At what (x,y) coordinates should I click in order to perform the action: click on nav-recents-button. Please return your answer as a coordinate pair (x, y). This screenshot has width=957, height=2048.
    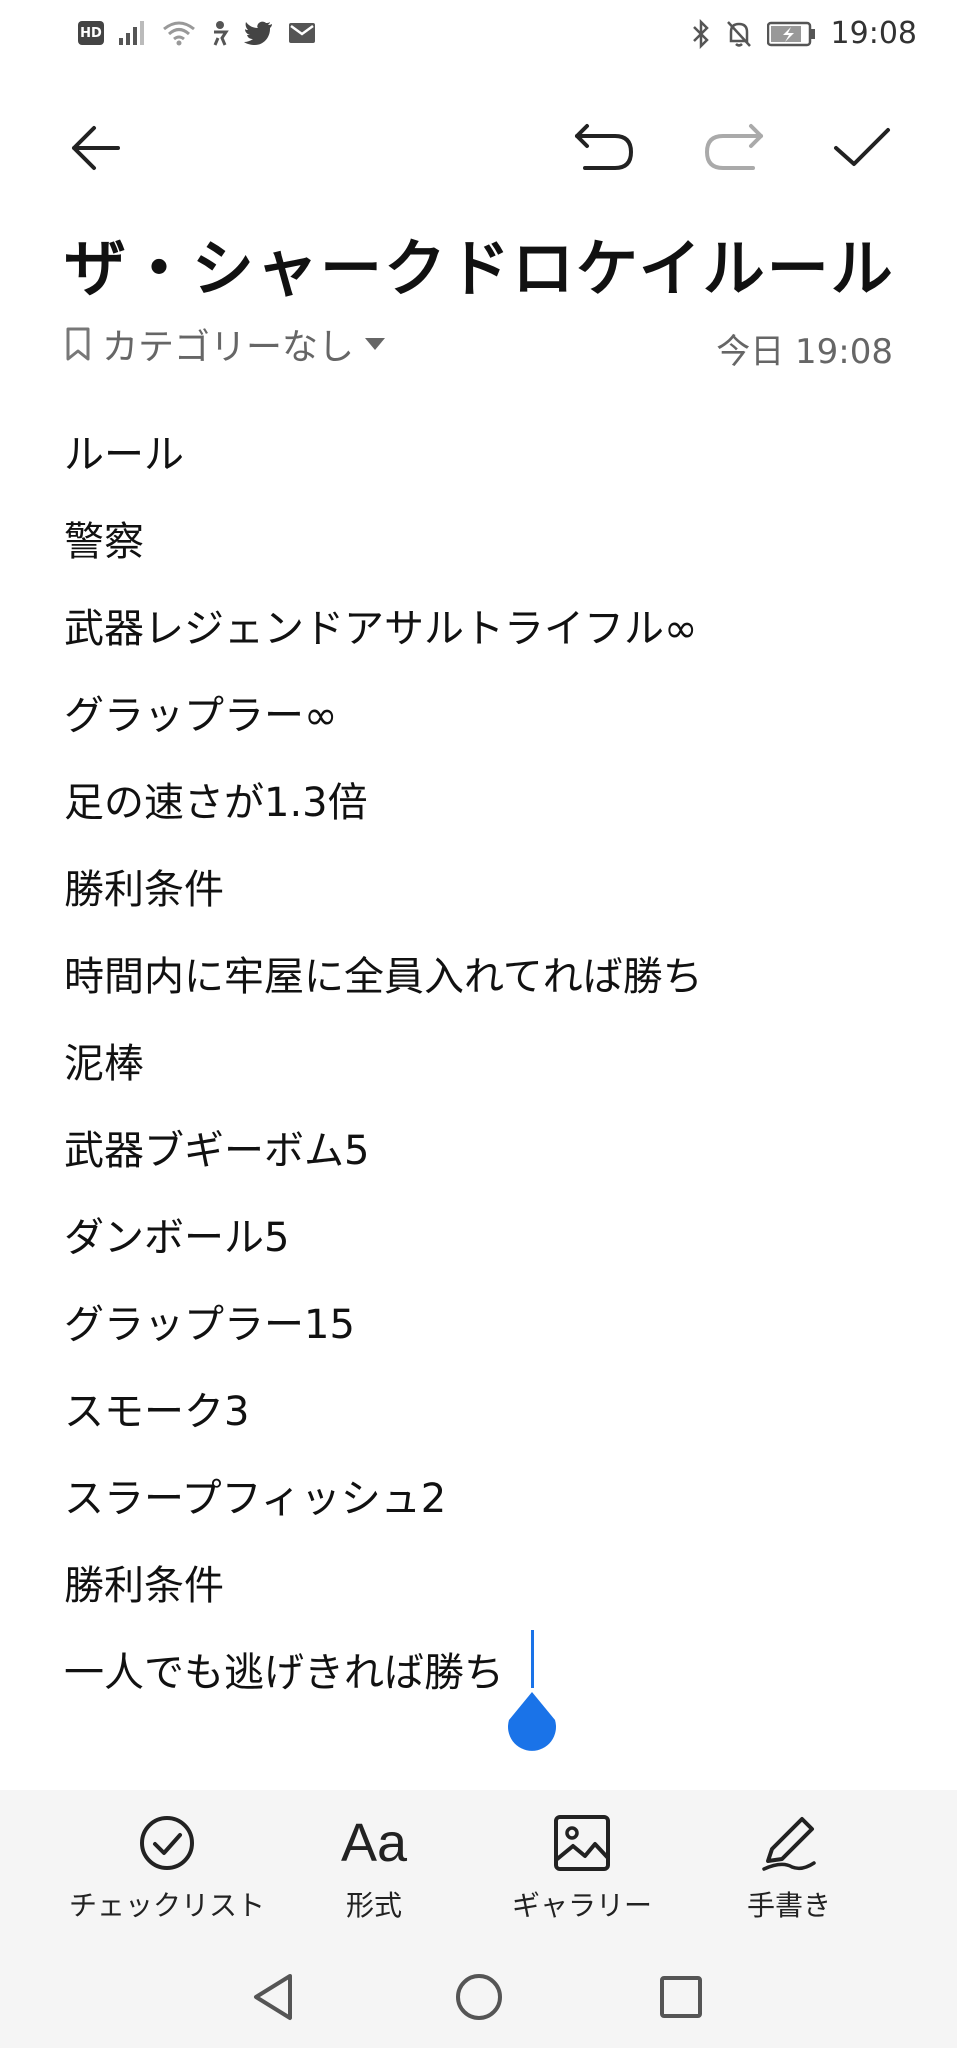
    Looking at the image, I should click on (681, 1997).